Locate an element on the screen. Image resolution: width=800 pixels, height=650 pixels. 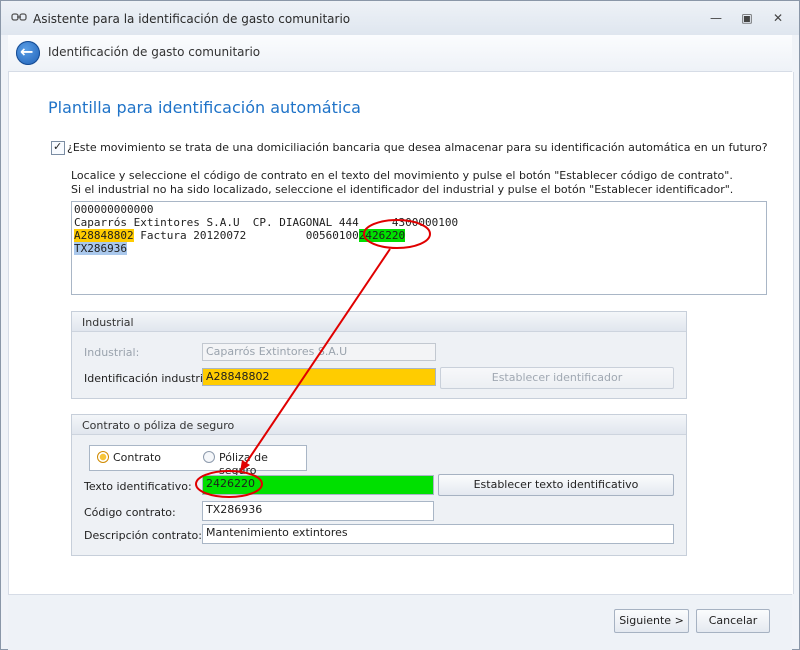
industrial-group-header: Industrial is located at coordinates (379, 322).